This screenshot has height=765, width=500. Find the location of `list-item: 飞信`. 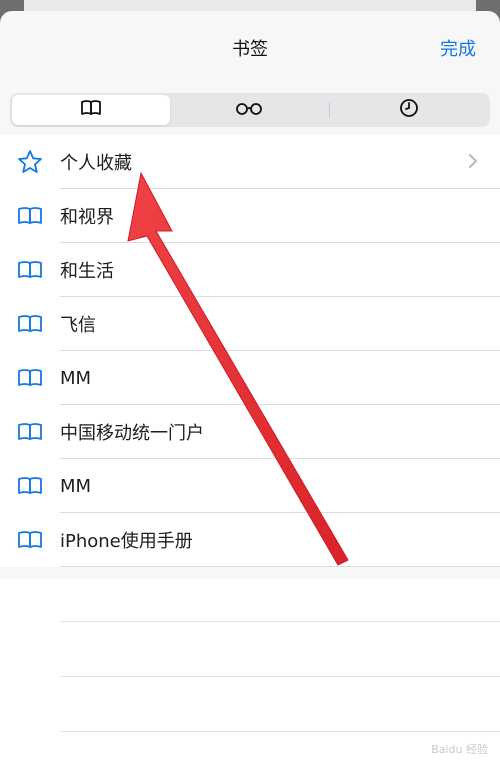

list-item: 飞信 is located at coordinates (250, 324).